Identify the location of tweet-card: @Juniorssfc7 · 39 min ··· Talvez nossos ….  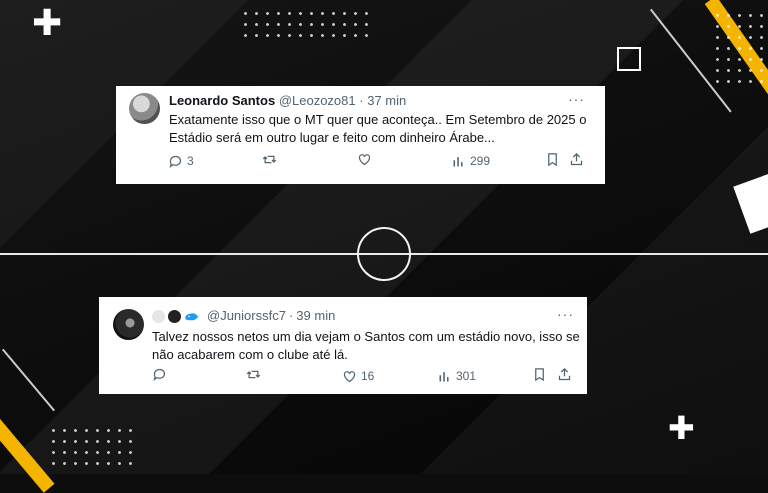
(343, 345).